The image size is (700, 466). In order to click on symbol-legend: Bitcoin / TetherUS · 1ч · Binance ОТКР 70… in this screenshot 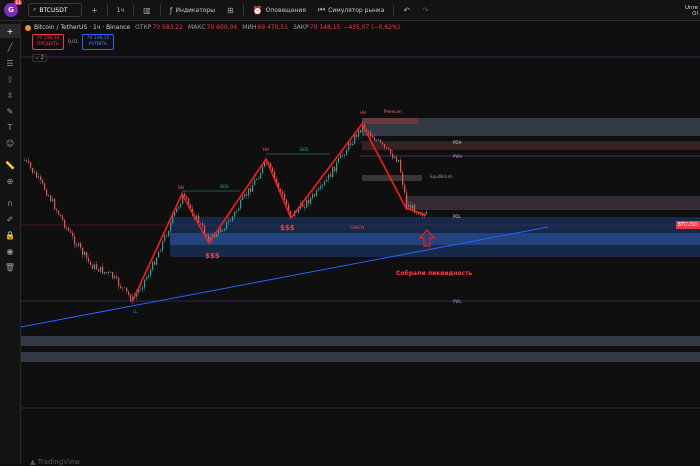, I will do `click(212, 27)`.